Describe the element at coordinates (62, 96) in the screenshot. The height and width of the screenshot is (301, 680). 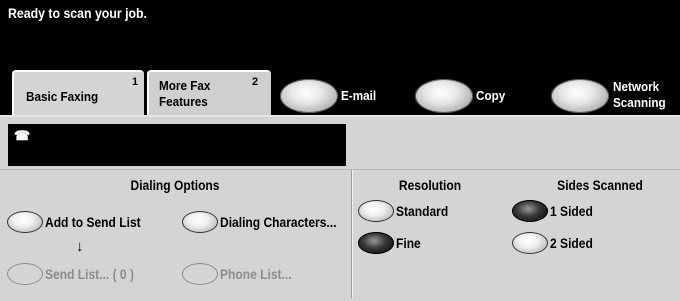
I see `tab-basic-faxing-label: Basic Faxing` at that location.